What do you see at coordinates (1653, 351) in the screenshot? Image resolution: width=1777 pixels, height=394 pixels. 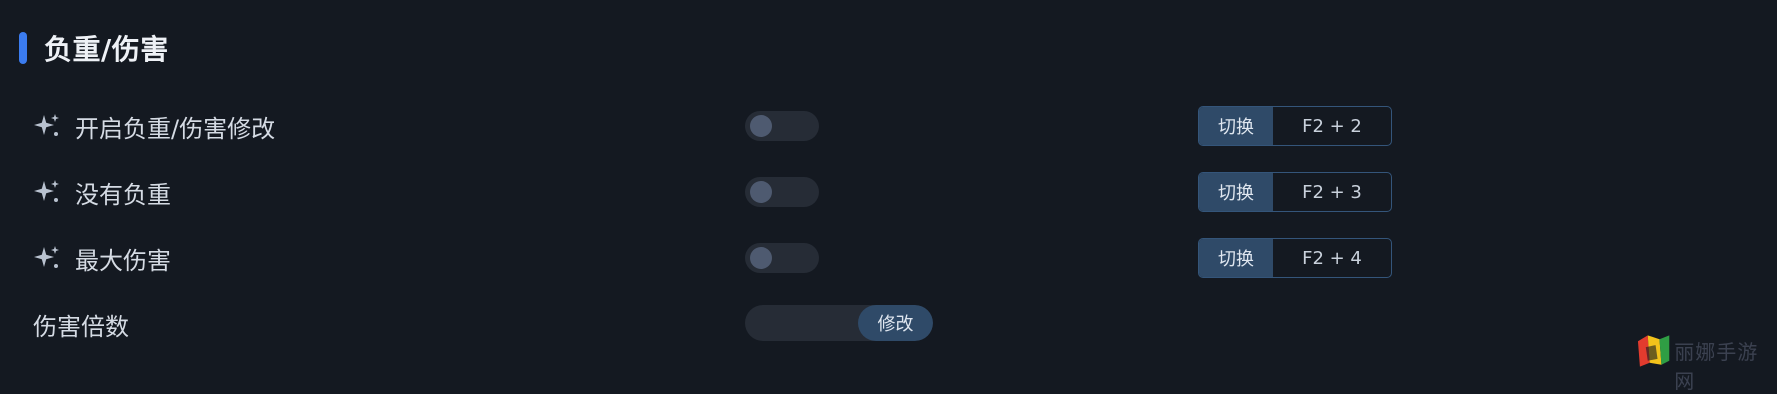 I see `watermark-logo-icon` at bounding box center [1653, 351].